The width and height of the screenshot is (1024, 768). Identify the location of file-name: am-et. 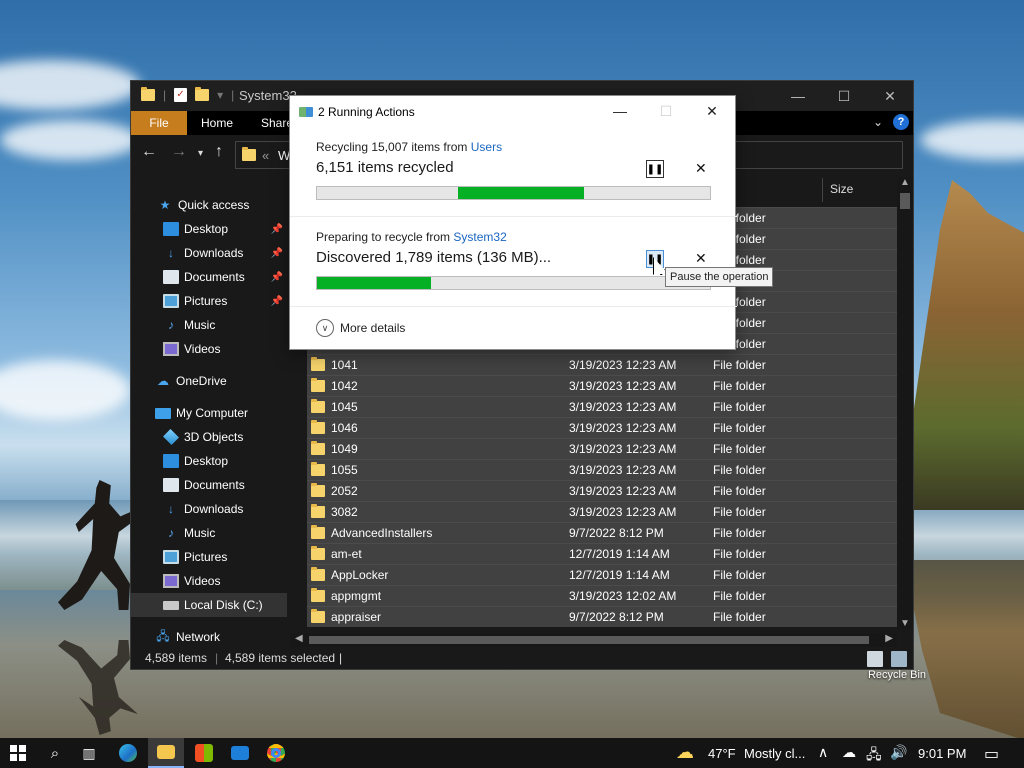
(346, 554).